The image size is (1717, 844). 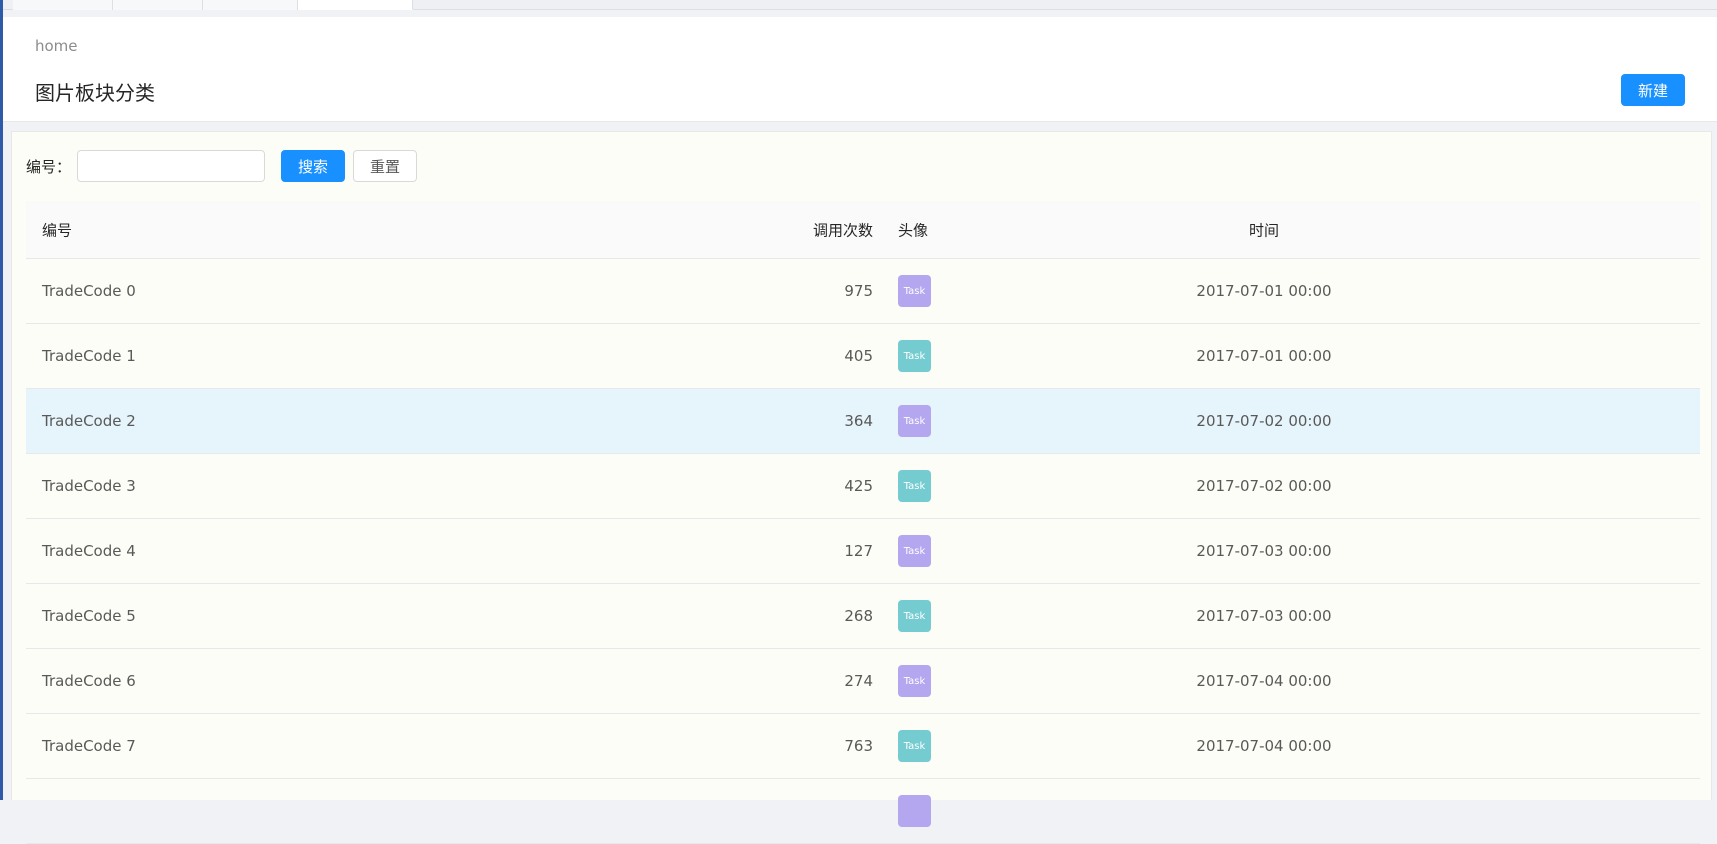 What do you see at coordinates (89, 421) in the screenshot?
I see `row-code: TradeCode 2` at bounding box center [89, 421].